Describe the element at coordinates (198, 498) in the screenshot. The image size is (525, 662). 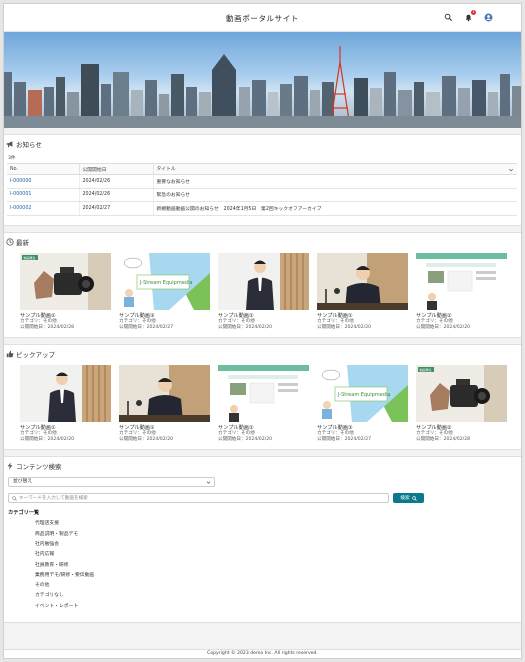
I see `keyword-search-input: キーワードを入力して動画を検索` at that location.